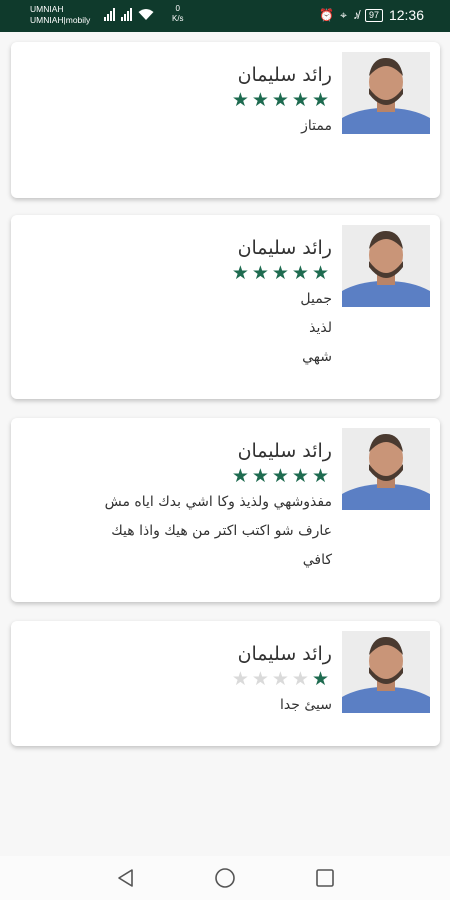 This screenshot has width=450, height=900. I want to click on back-icon, so click(126, 878).